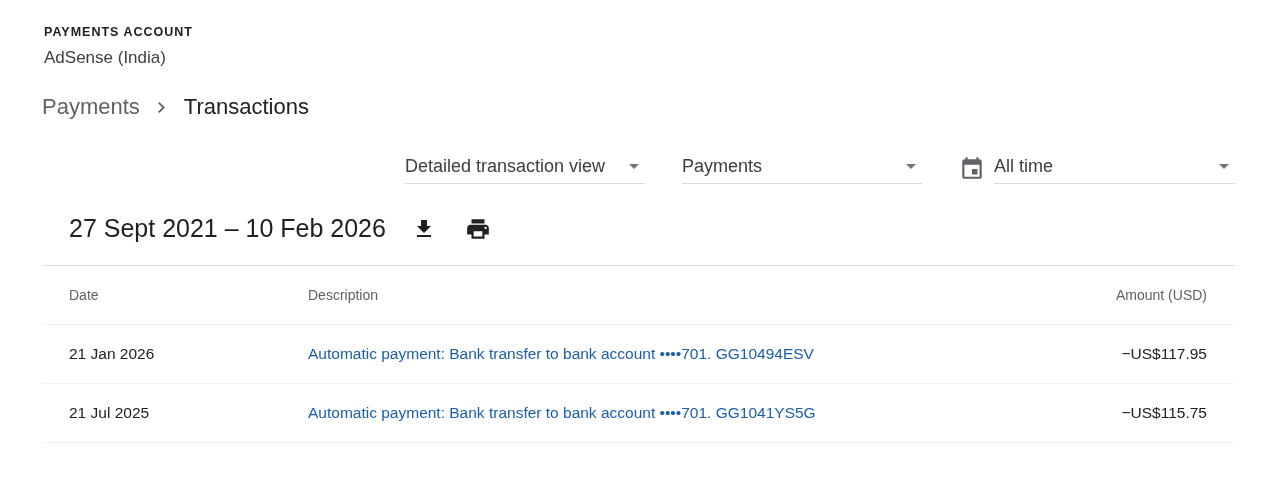 The image size is (1280, 491). Describe the element at coordinates (105, 58) in the screenshot. I see `account-name: AdSense (India)` at that location.